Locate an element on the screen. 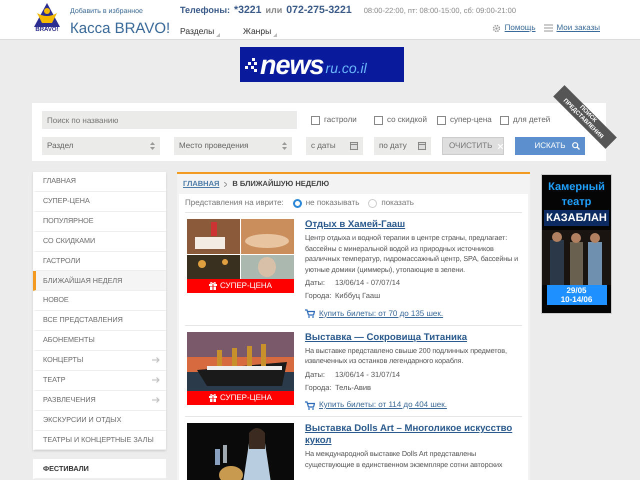 The height and width of the screenshot is (480, 640). banner-logo-text: news is located at coordinates (292, 65).